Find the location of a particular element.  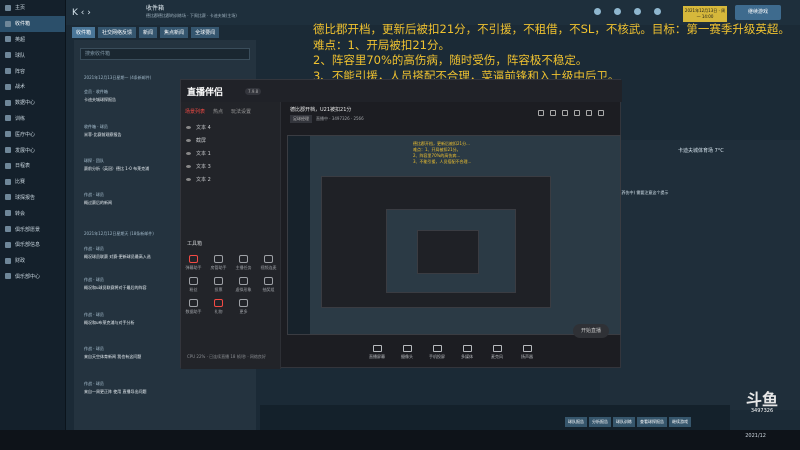

bottom-button: 球队报告 is located at coordinates (576, 422).